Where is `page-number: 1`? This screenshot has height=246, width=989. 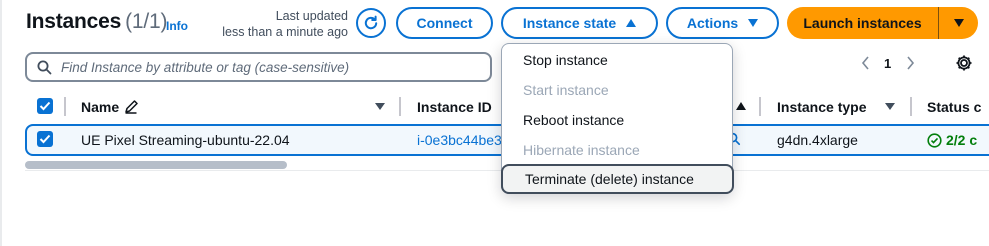 page-number: 1 is located at coordinates (887, 63).